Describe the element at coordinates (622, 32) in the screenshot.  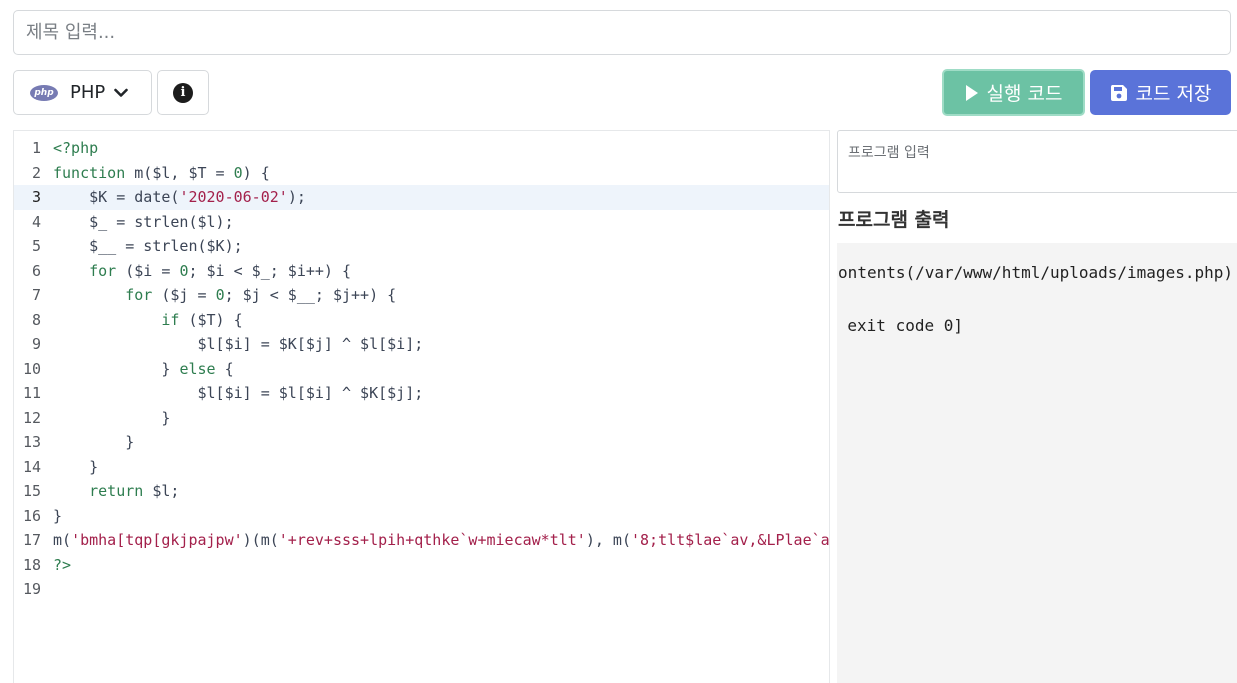
I see `title-input` at that location.